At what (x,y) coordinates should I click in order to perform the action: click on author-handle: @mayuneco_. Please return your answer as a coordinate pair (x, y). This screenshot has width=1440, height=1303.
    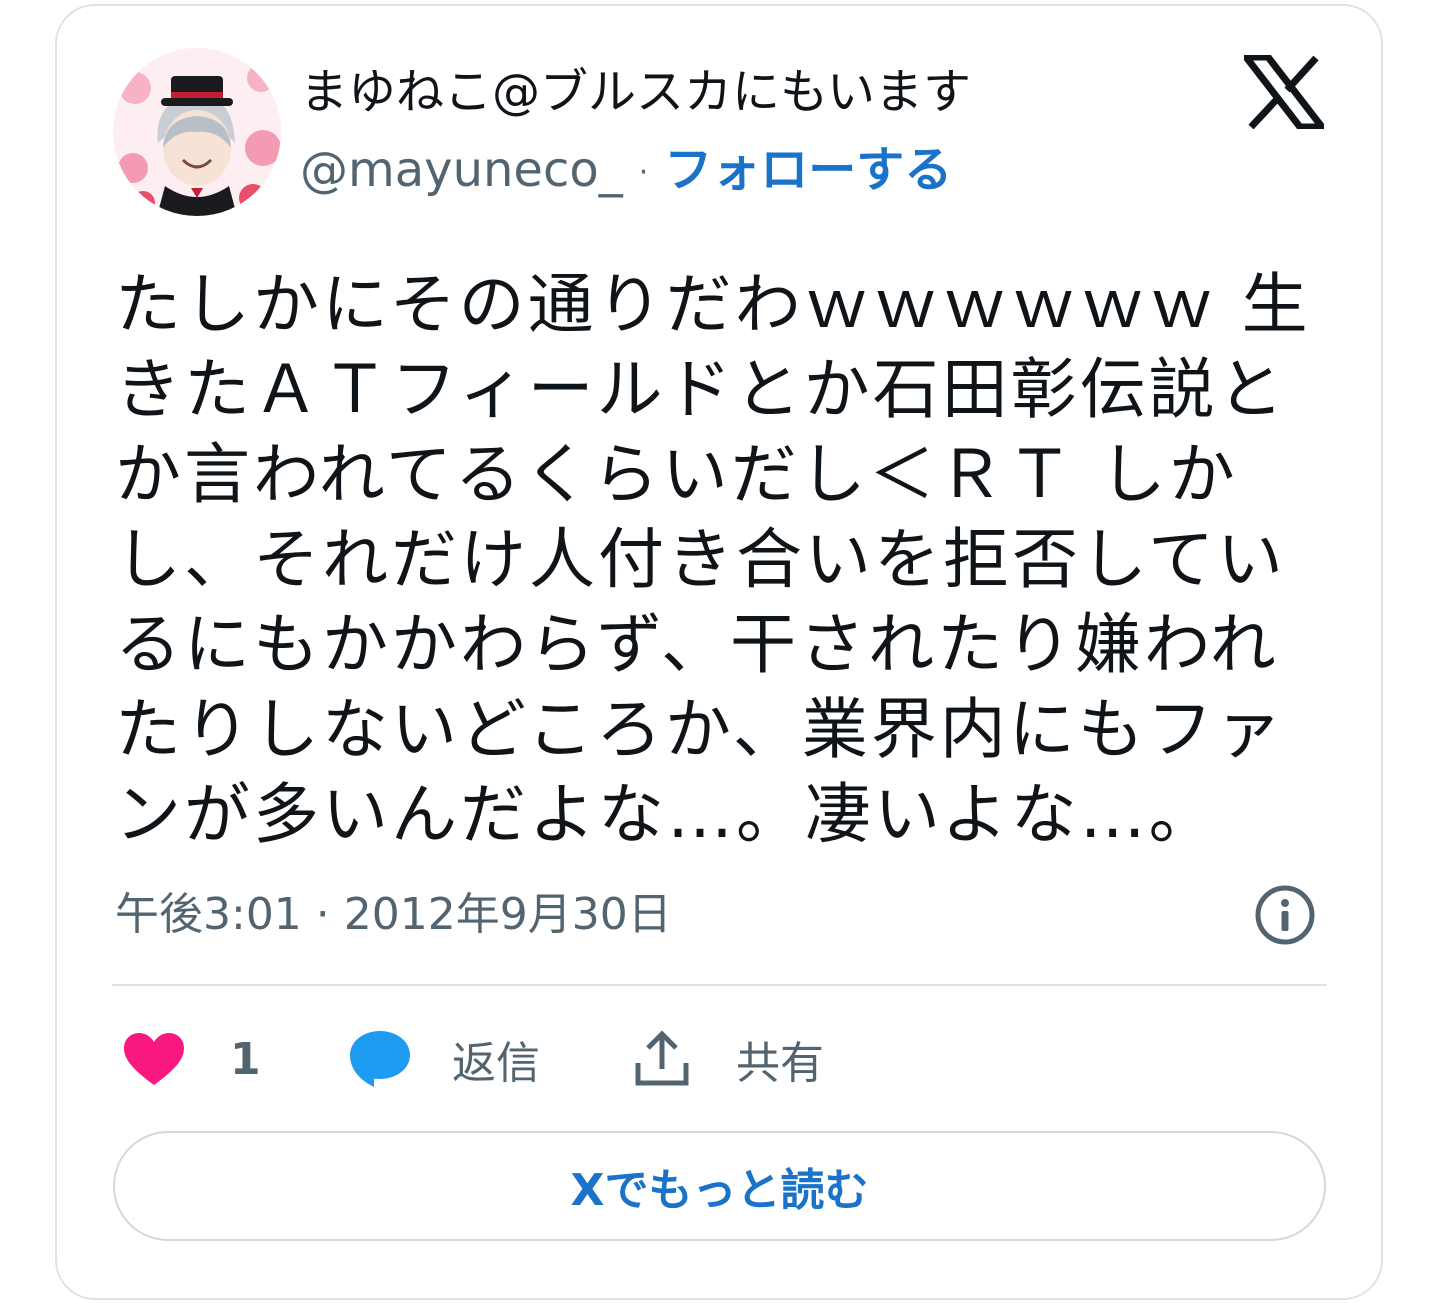
    Looking at the image, I should click on (461, 170).